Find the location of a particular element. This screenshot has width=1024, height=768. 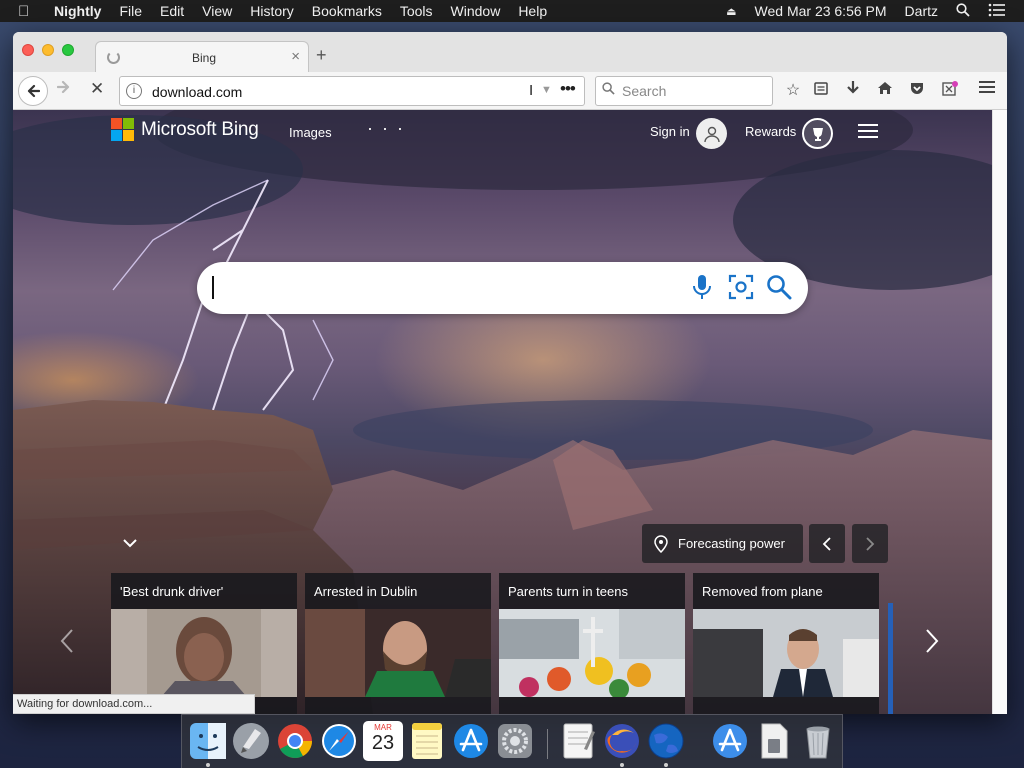

spotlight-search-icon is located at coordinates (963, 11).